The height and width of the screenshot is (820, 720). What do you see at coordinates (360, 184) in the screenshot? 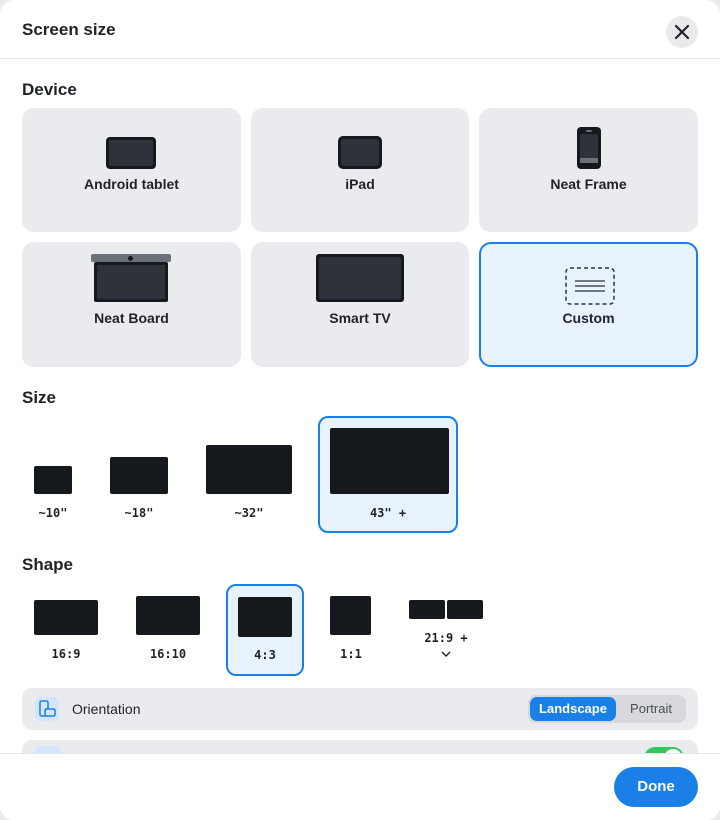
I see `device-label: iPad` at bounding box center [360, 184].